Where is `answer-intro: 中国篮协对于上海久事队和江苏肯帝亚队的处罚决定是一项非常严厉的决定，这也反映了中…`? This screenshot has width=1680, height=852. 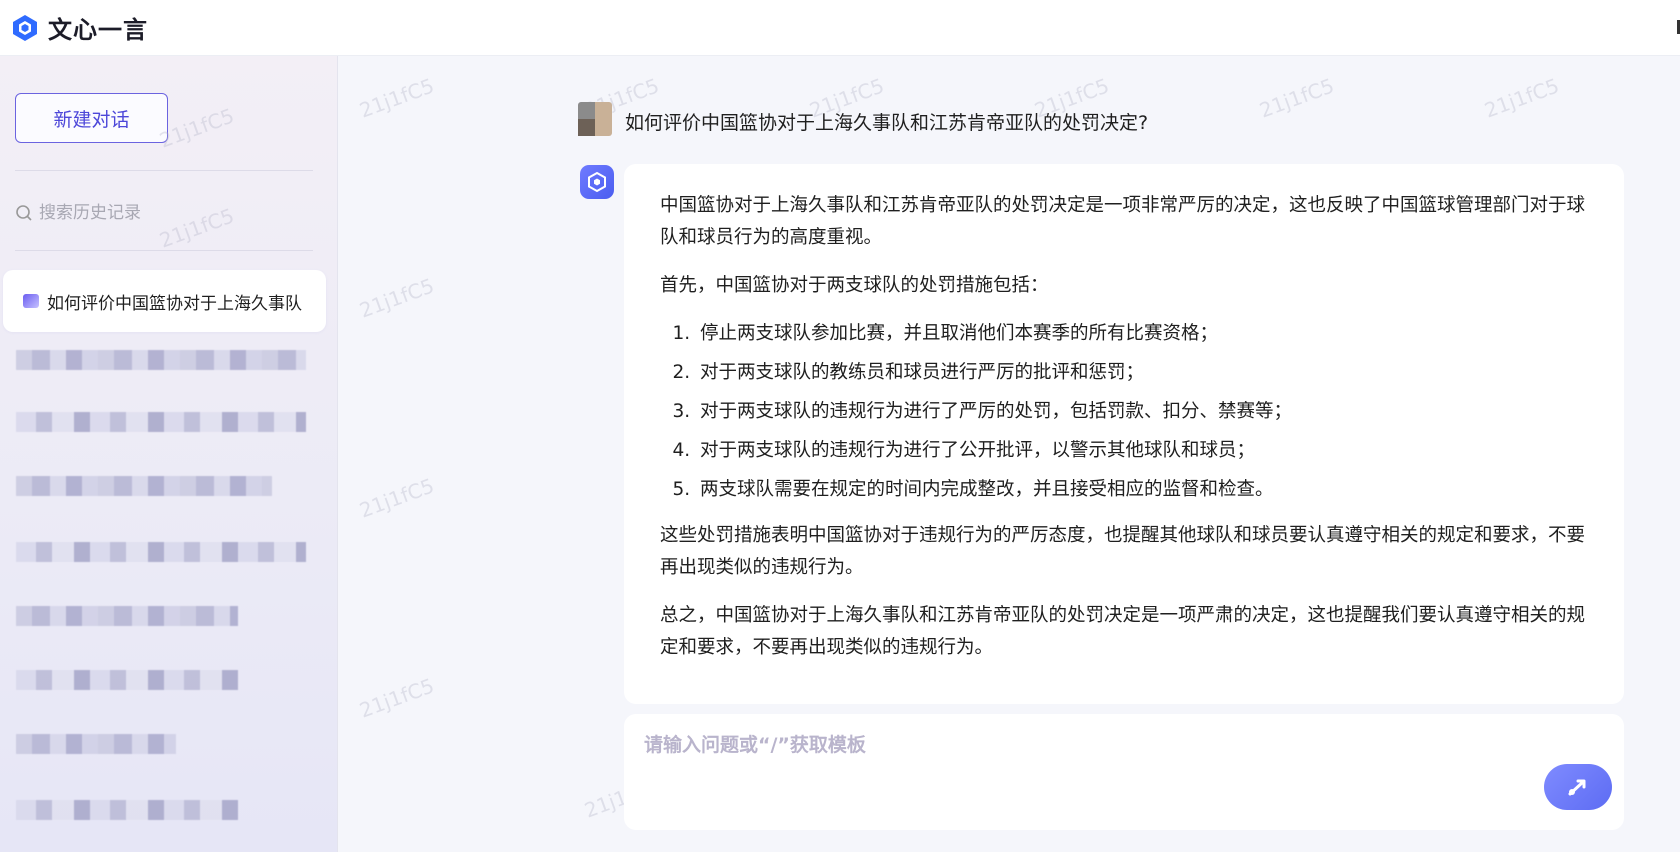 answer-intro: 中国篮协对于上海久事队和江苏肯帝亚队的处罚决定是一项非常严厉的决定，这也反映了中… is located at coordinates (1123, 221).